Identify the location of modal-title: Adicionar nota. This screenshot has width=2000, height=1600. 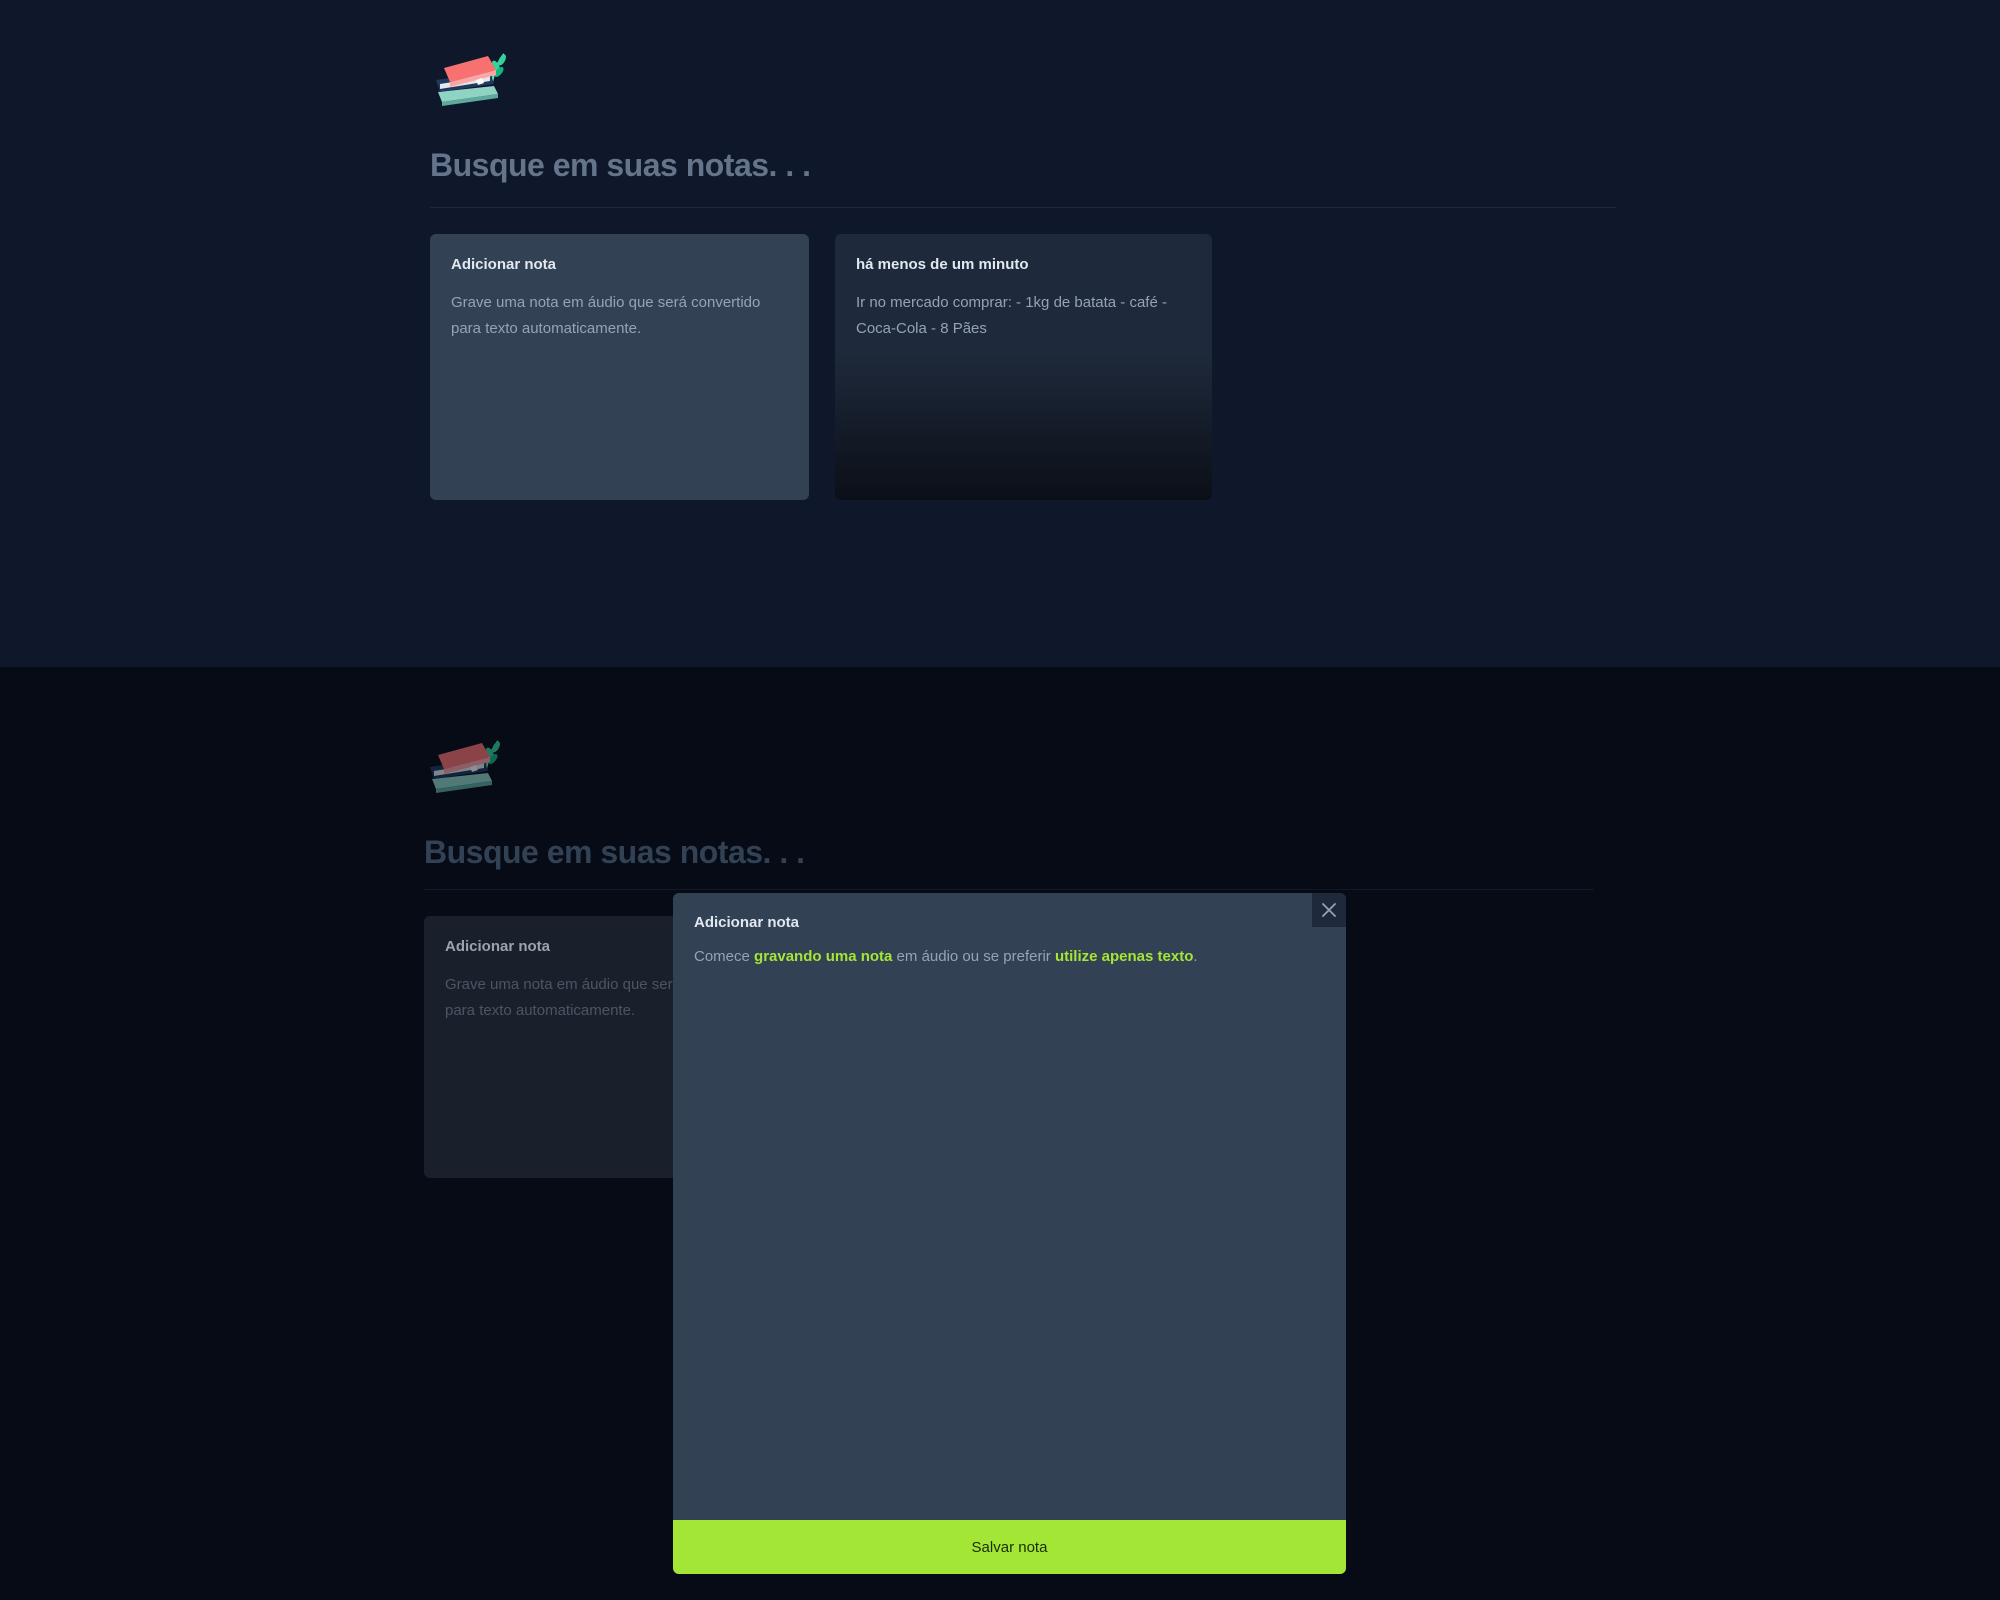
(747, 922).